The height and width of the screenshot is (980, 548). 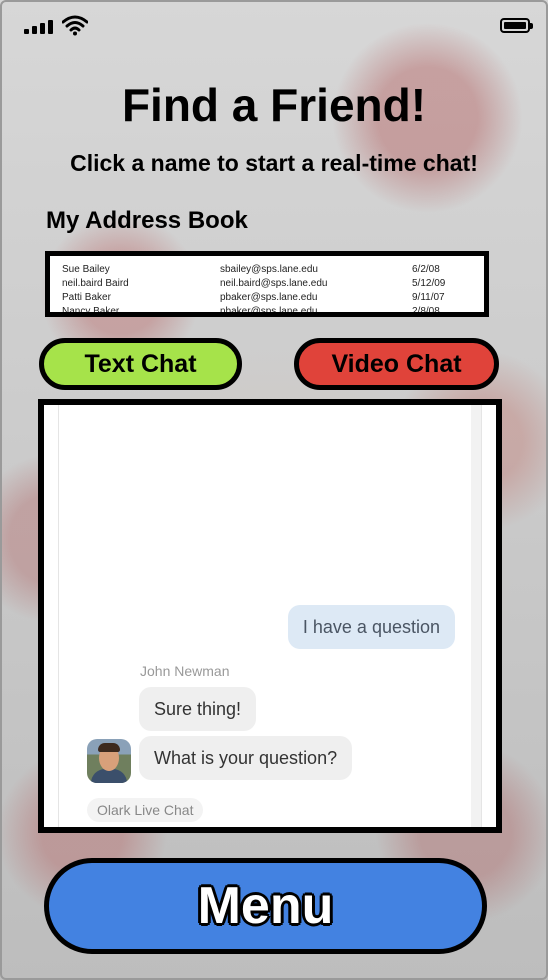 I want to click on contact-email: pbaker@sps.lane.edu, so click(x=269, y=297).